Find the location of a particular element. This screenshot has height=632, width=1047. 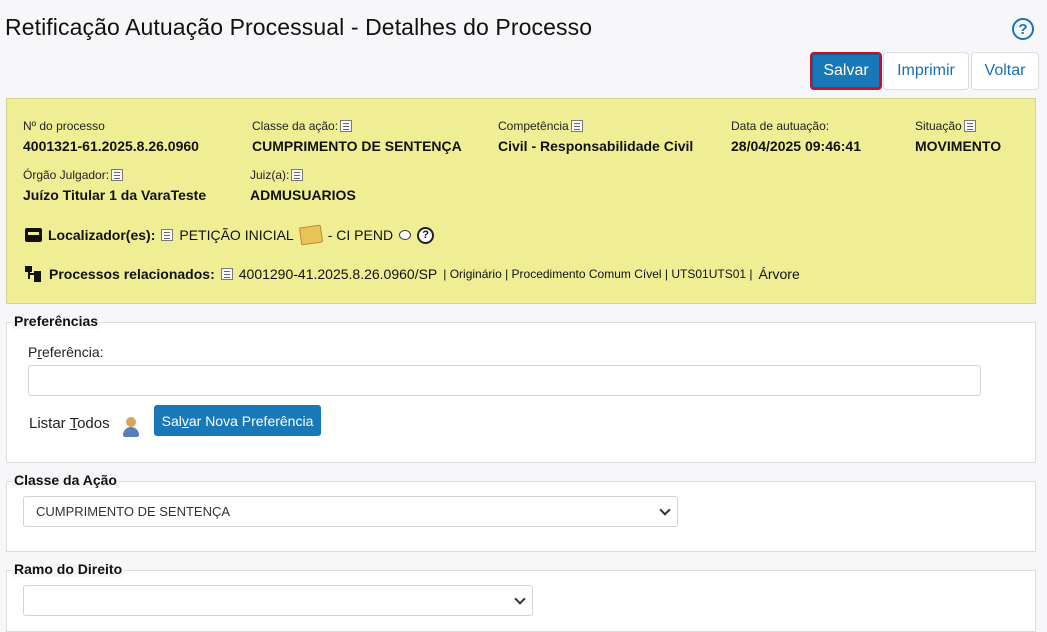

status-value: MOVIMENTO is located at coordinates (958, 146).